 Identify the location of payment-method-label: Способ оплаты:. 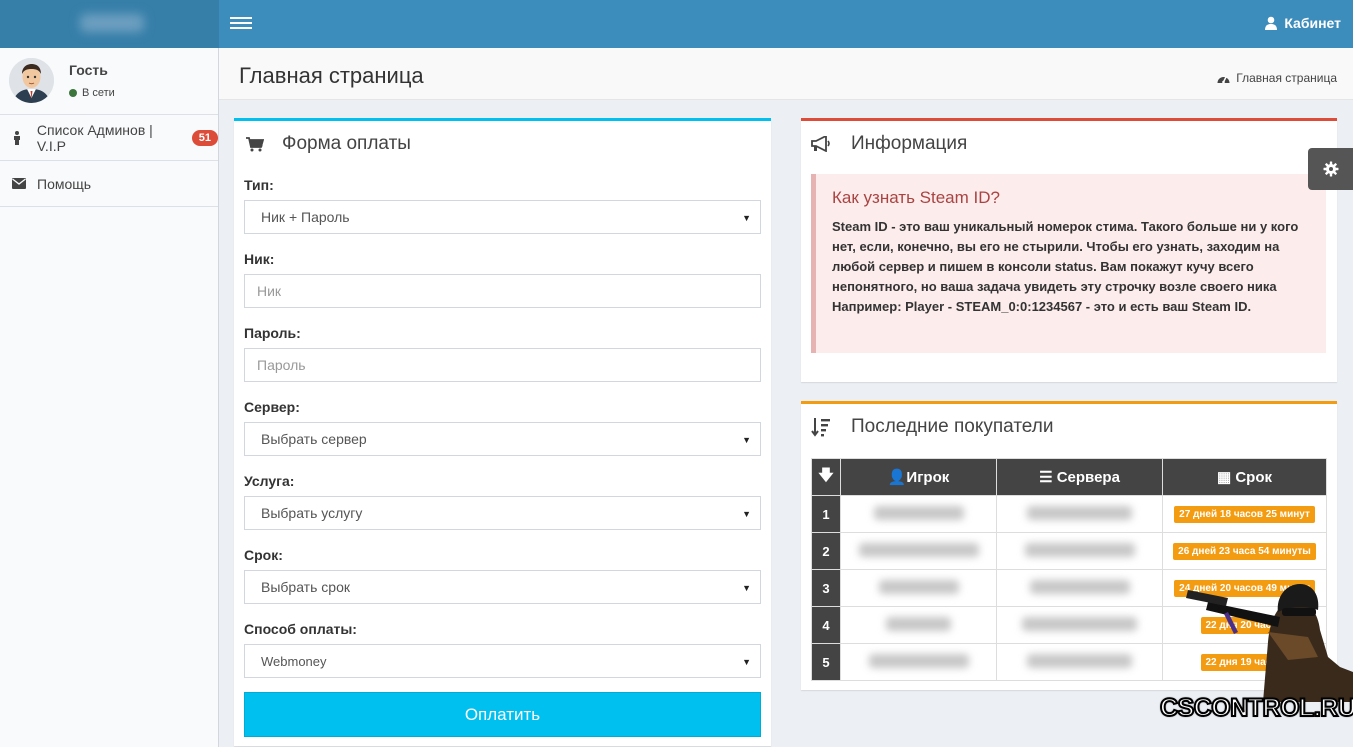
(300, 629).